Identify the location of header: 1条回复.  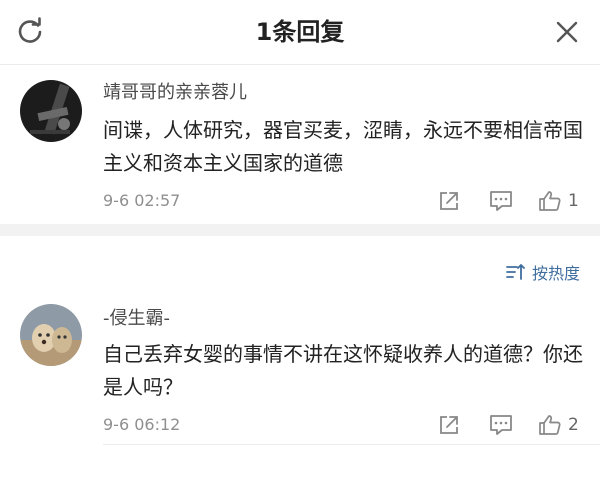
(300, 32).